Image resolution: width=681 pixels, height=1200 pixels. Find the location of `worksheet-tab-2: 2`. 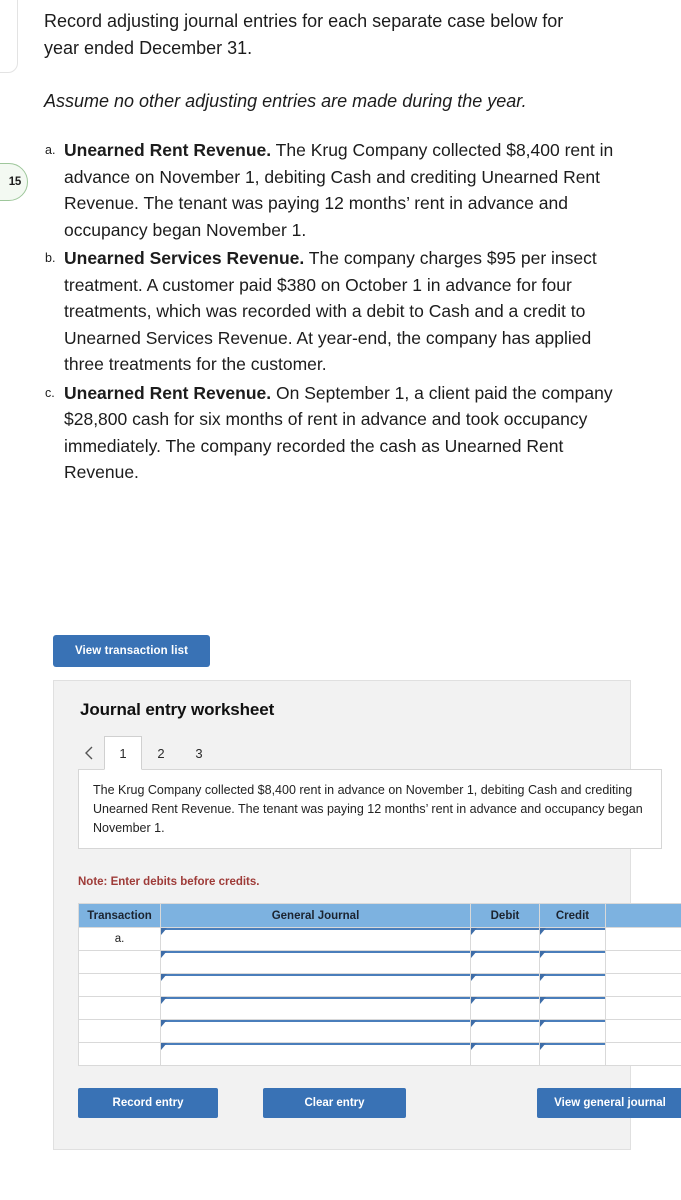

worksheet-tab-2: 2 is located at coordinates (161, 753).